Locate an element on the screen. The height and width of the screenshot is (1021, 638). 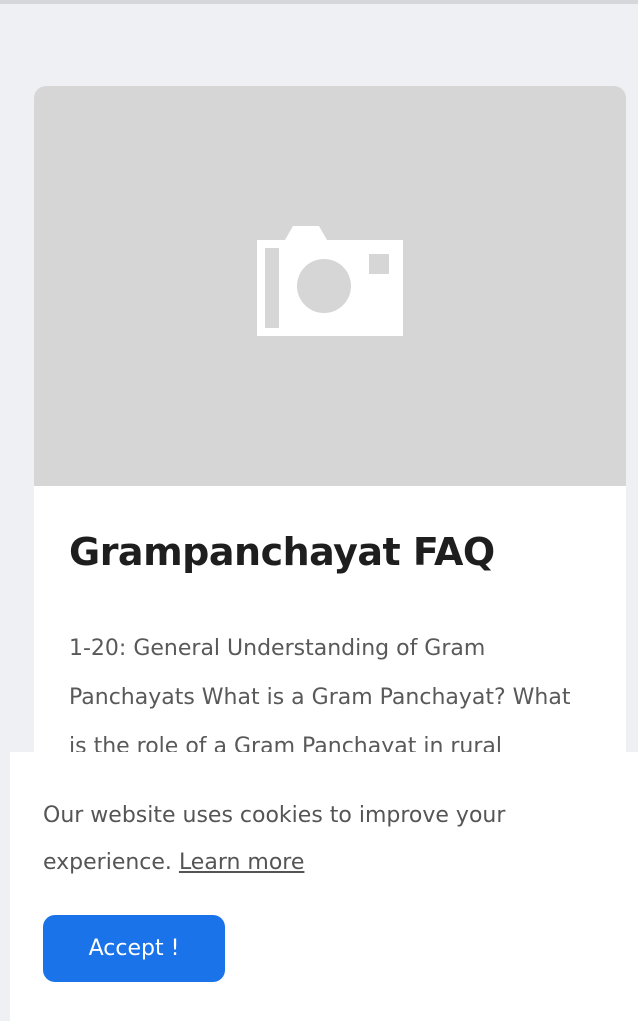
learn-more-link: Learn more is located at coordinates (241, 862).